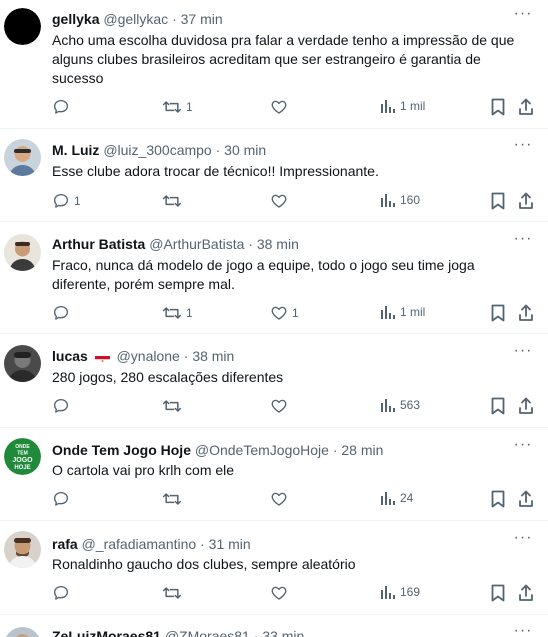  What do you see at coordinates (157, 150) in the screenshot?
I see `author-handle: @luiz_300campo` at bounding box center [157, 150].